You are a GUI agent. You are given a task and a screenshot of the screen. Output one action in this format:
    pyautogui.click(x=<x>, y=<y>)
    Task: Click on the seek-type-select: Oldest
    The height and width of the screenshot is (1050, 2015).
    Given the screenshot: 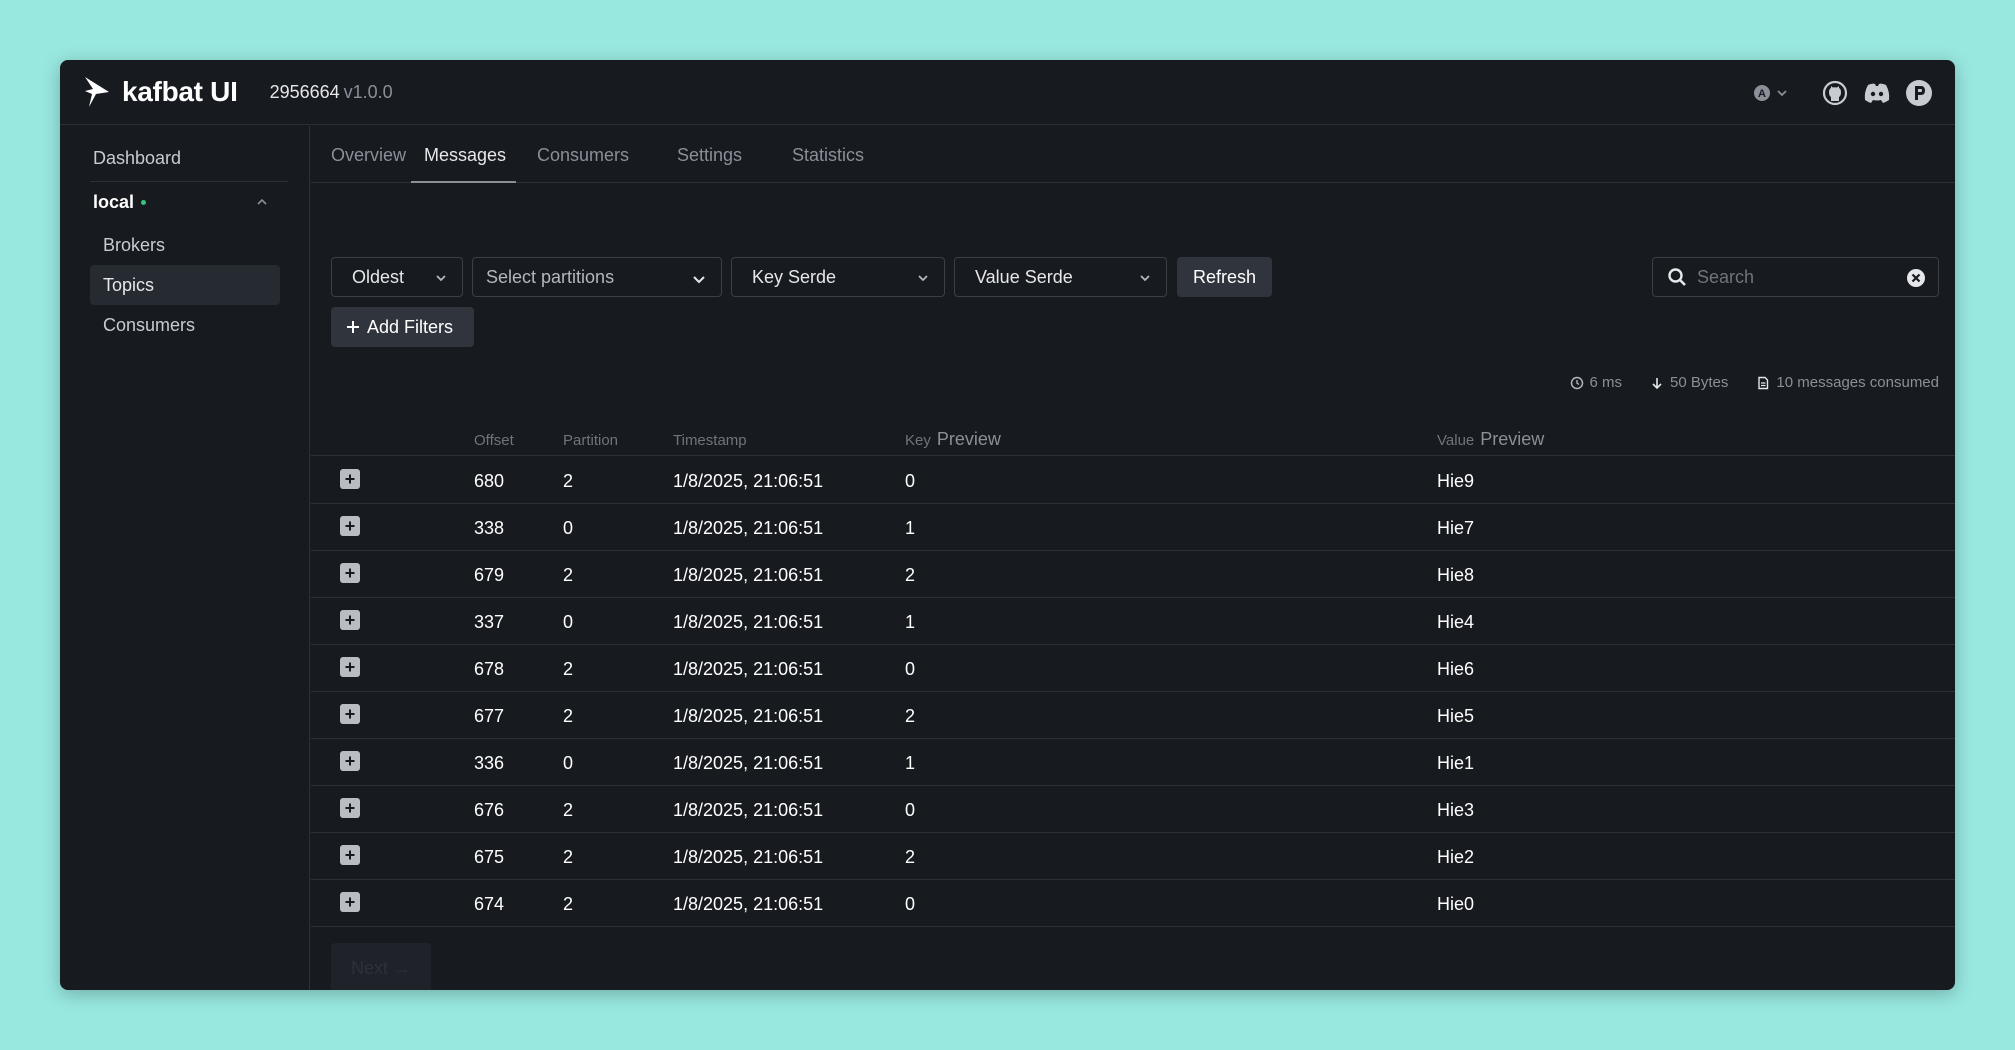 What is the action you would take?
    pyautogui.click(x=397, y=277)
    